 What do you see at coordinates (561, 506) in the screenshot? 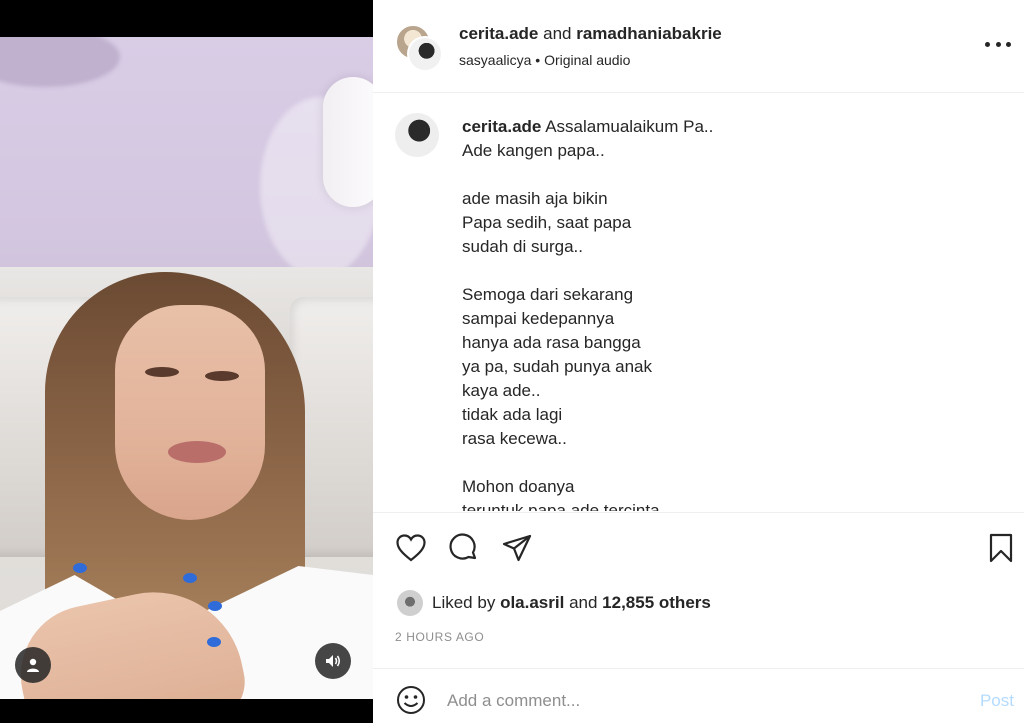
I see `caption-line: teruntuk papa ade tercinta` at bounding box center [561, 506].